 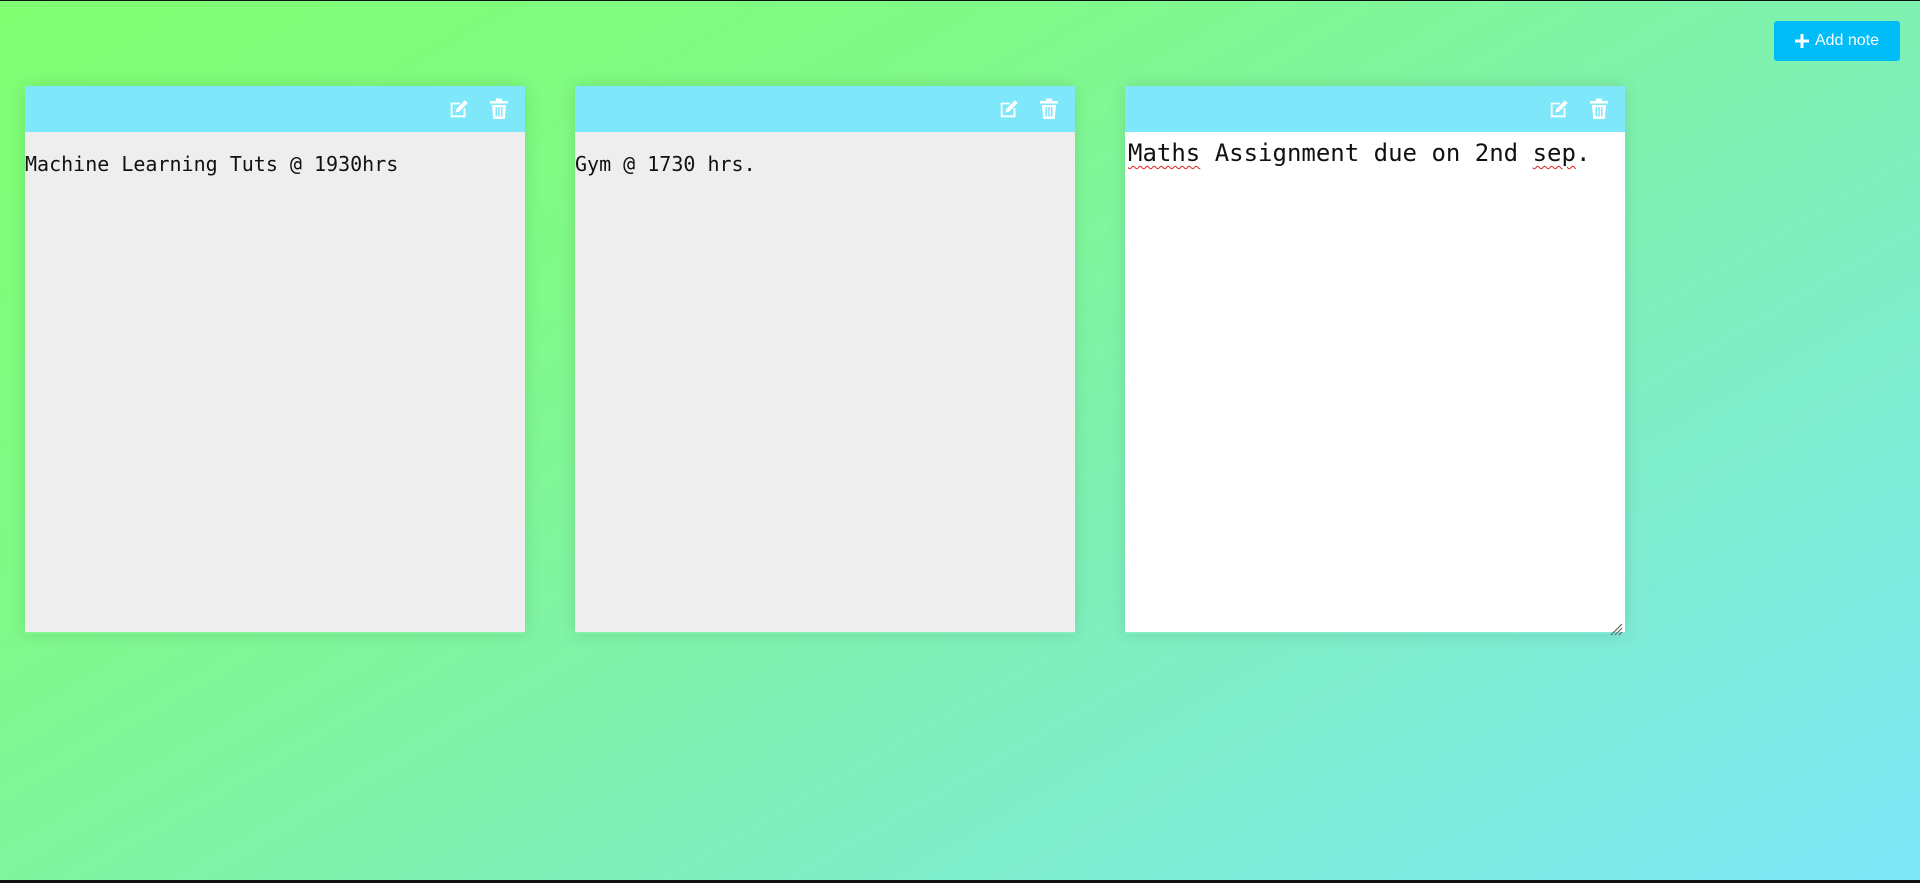 I want to click on add-note-button: Add note, so click(x=1837, y=41).